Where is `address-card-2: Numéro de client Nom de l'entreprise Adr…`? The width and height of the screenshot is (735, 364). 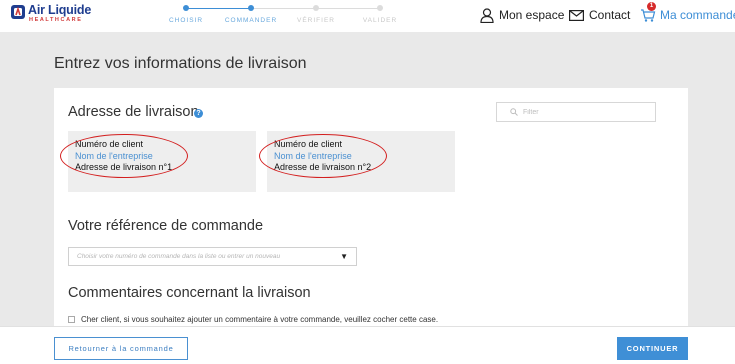
address-card-2: Numéro de client Nom de l'entreprise Adr… is located at coordinates (357, 161).